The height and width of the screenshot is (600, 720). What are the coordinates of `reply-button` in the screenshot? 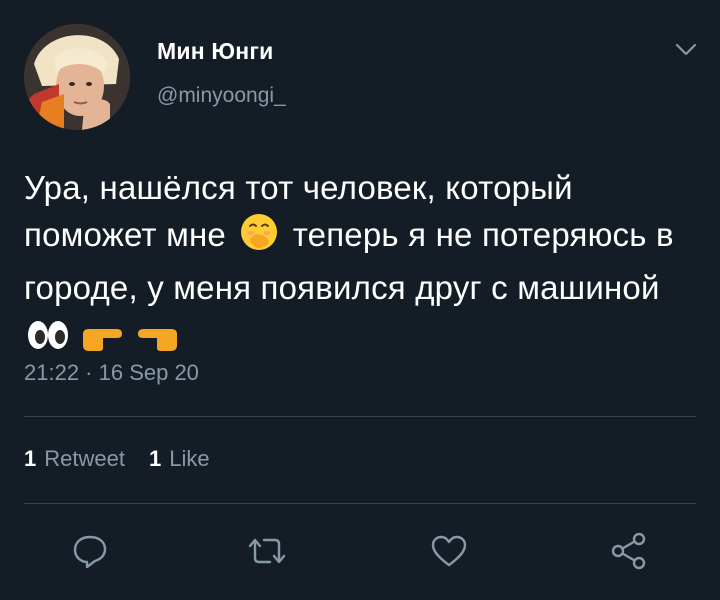 It's located at (90, 551).